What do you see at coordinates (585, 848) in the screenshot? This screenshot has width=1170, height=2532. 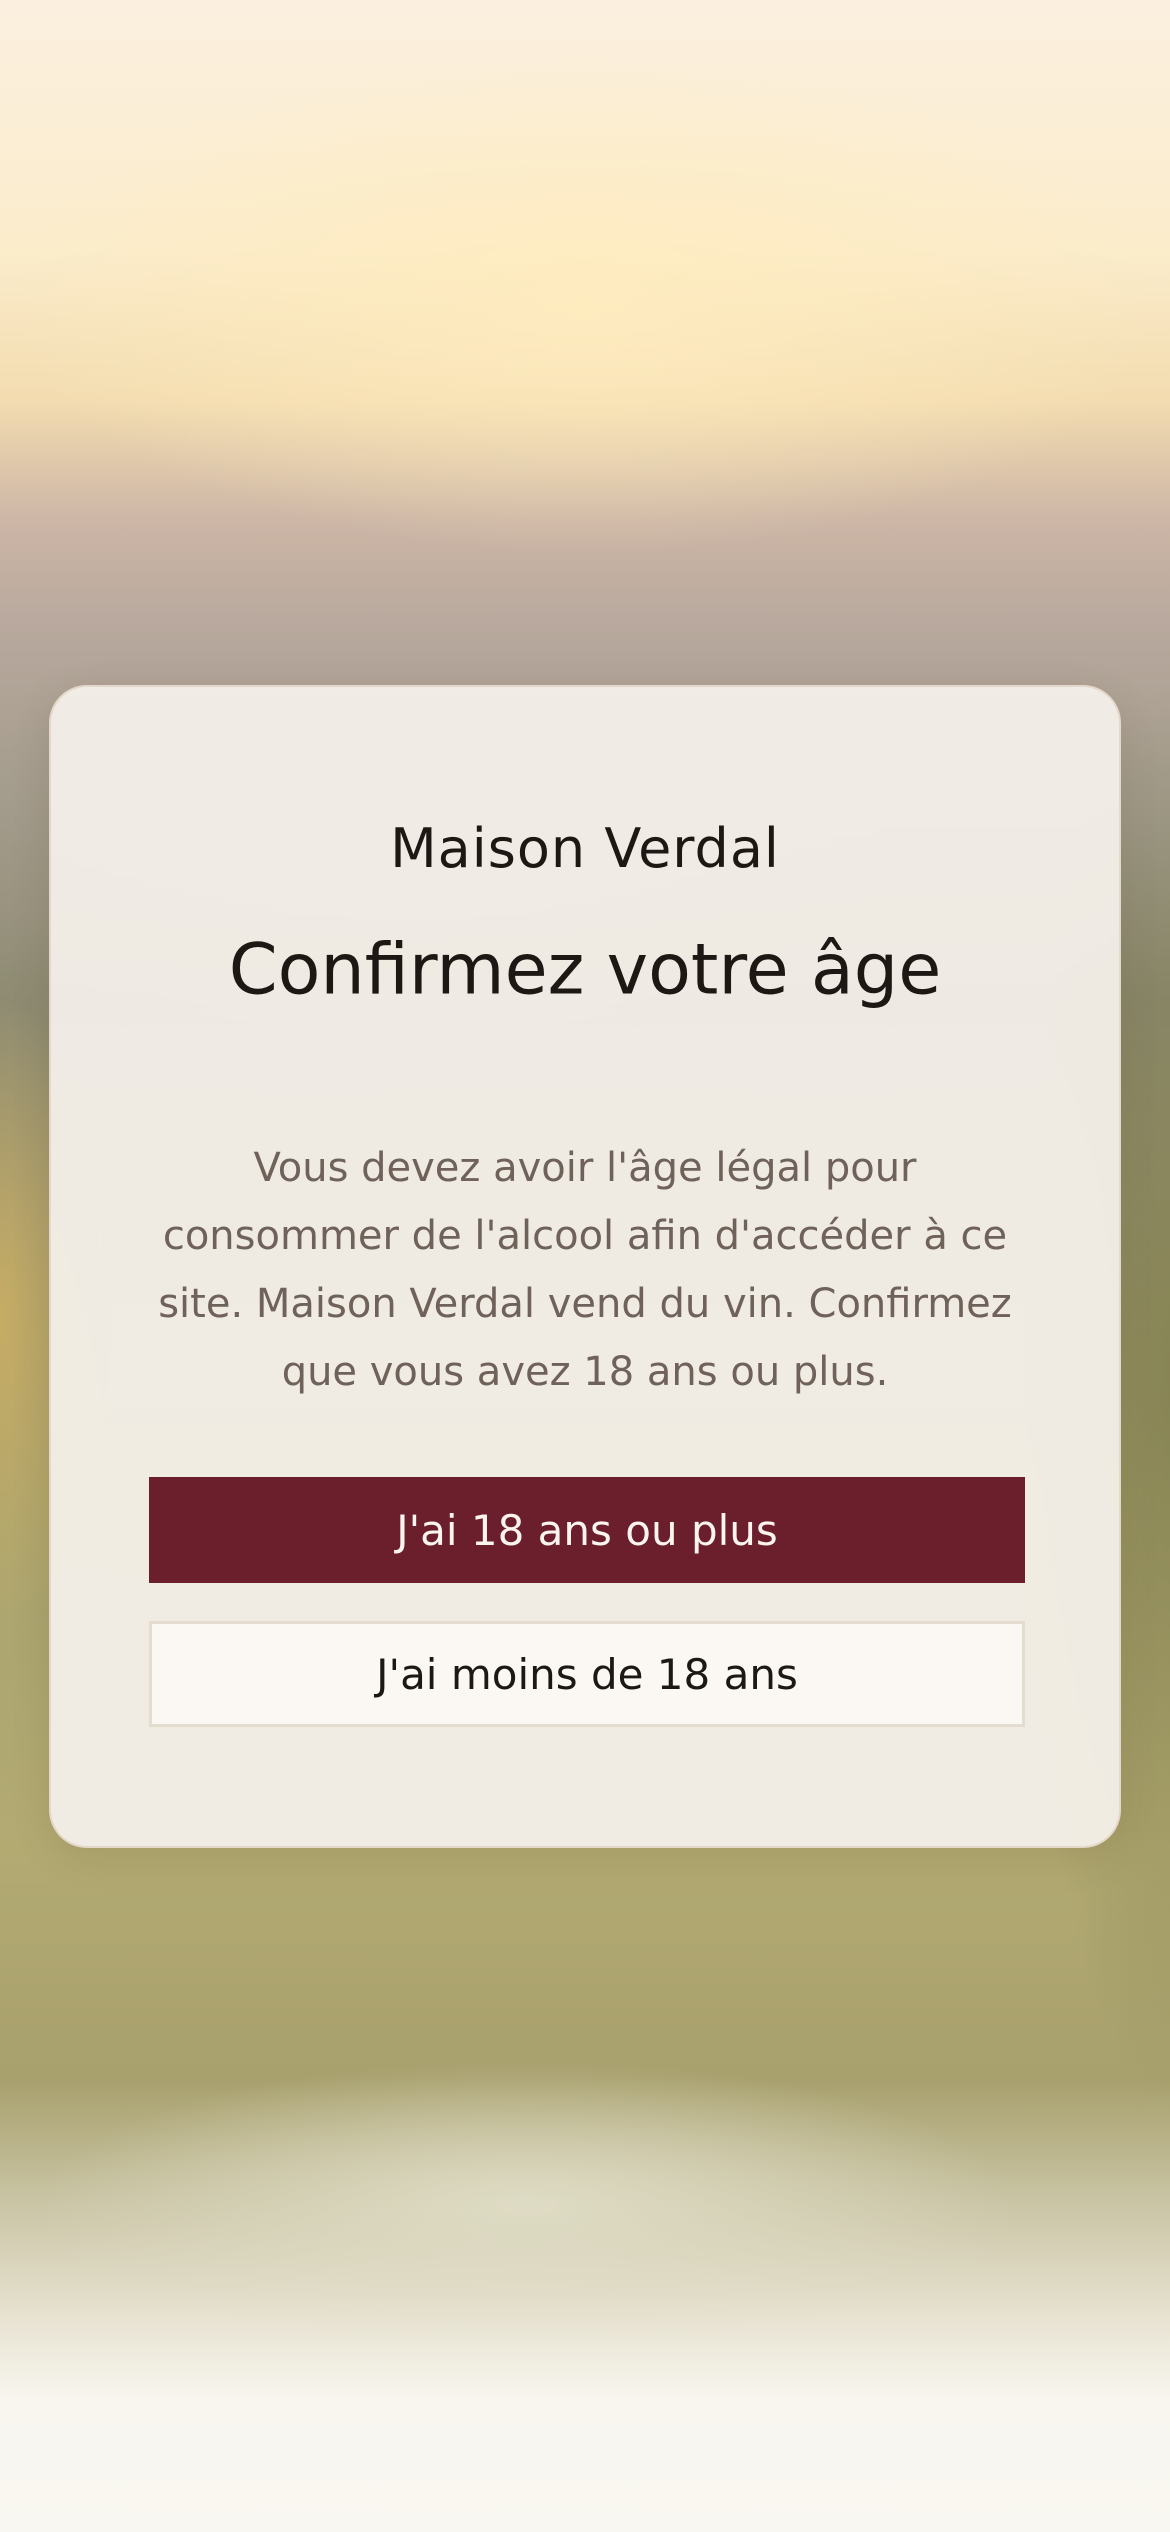 I see `brand-name: Maison Verdal` at bounding box center [585, 848].